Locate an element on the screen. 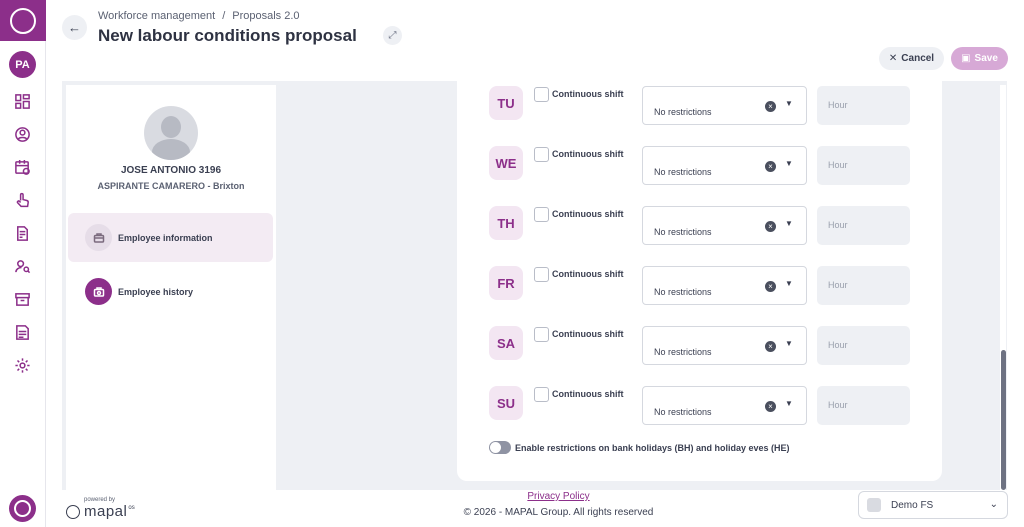 This screenshot has height=527, width=1024. report-icon is located at coordinates (22, 332).